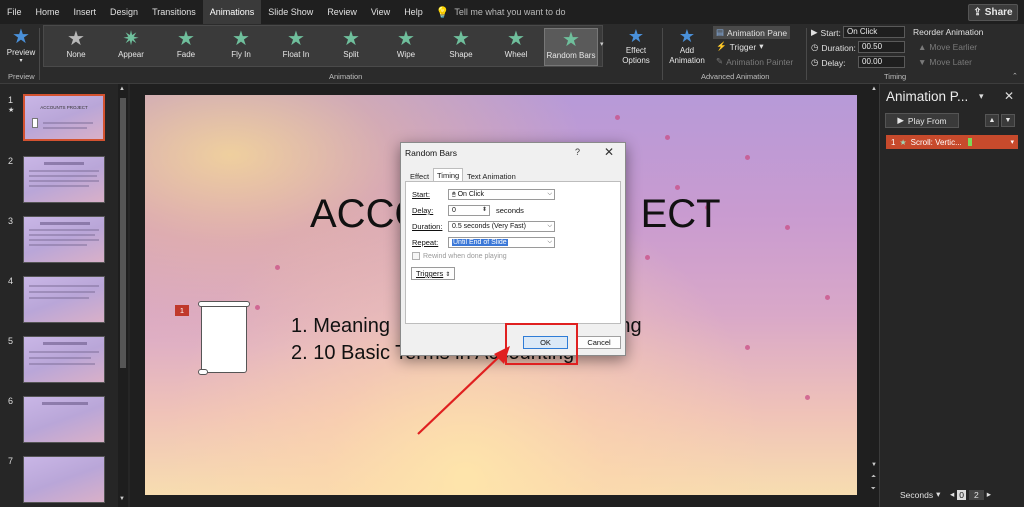 Image resolution: width=1024 pixels, height=507 pixels. Describe the element at coordinates (501, 194) in the screenshot. I see `start-dropdown: 🖱 On Click ⌵` at that location.